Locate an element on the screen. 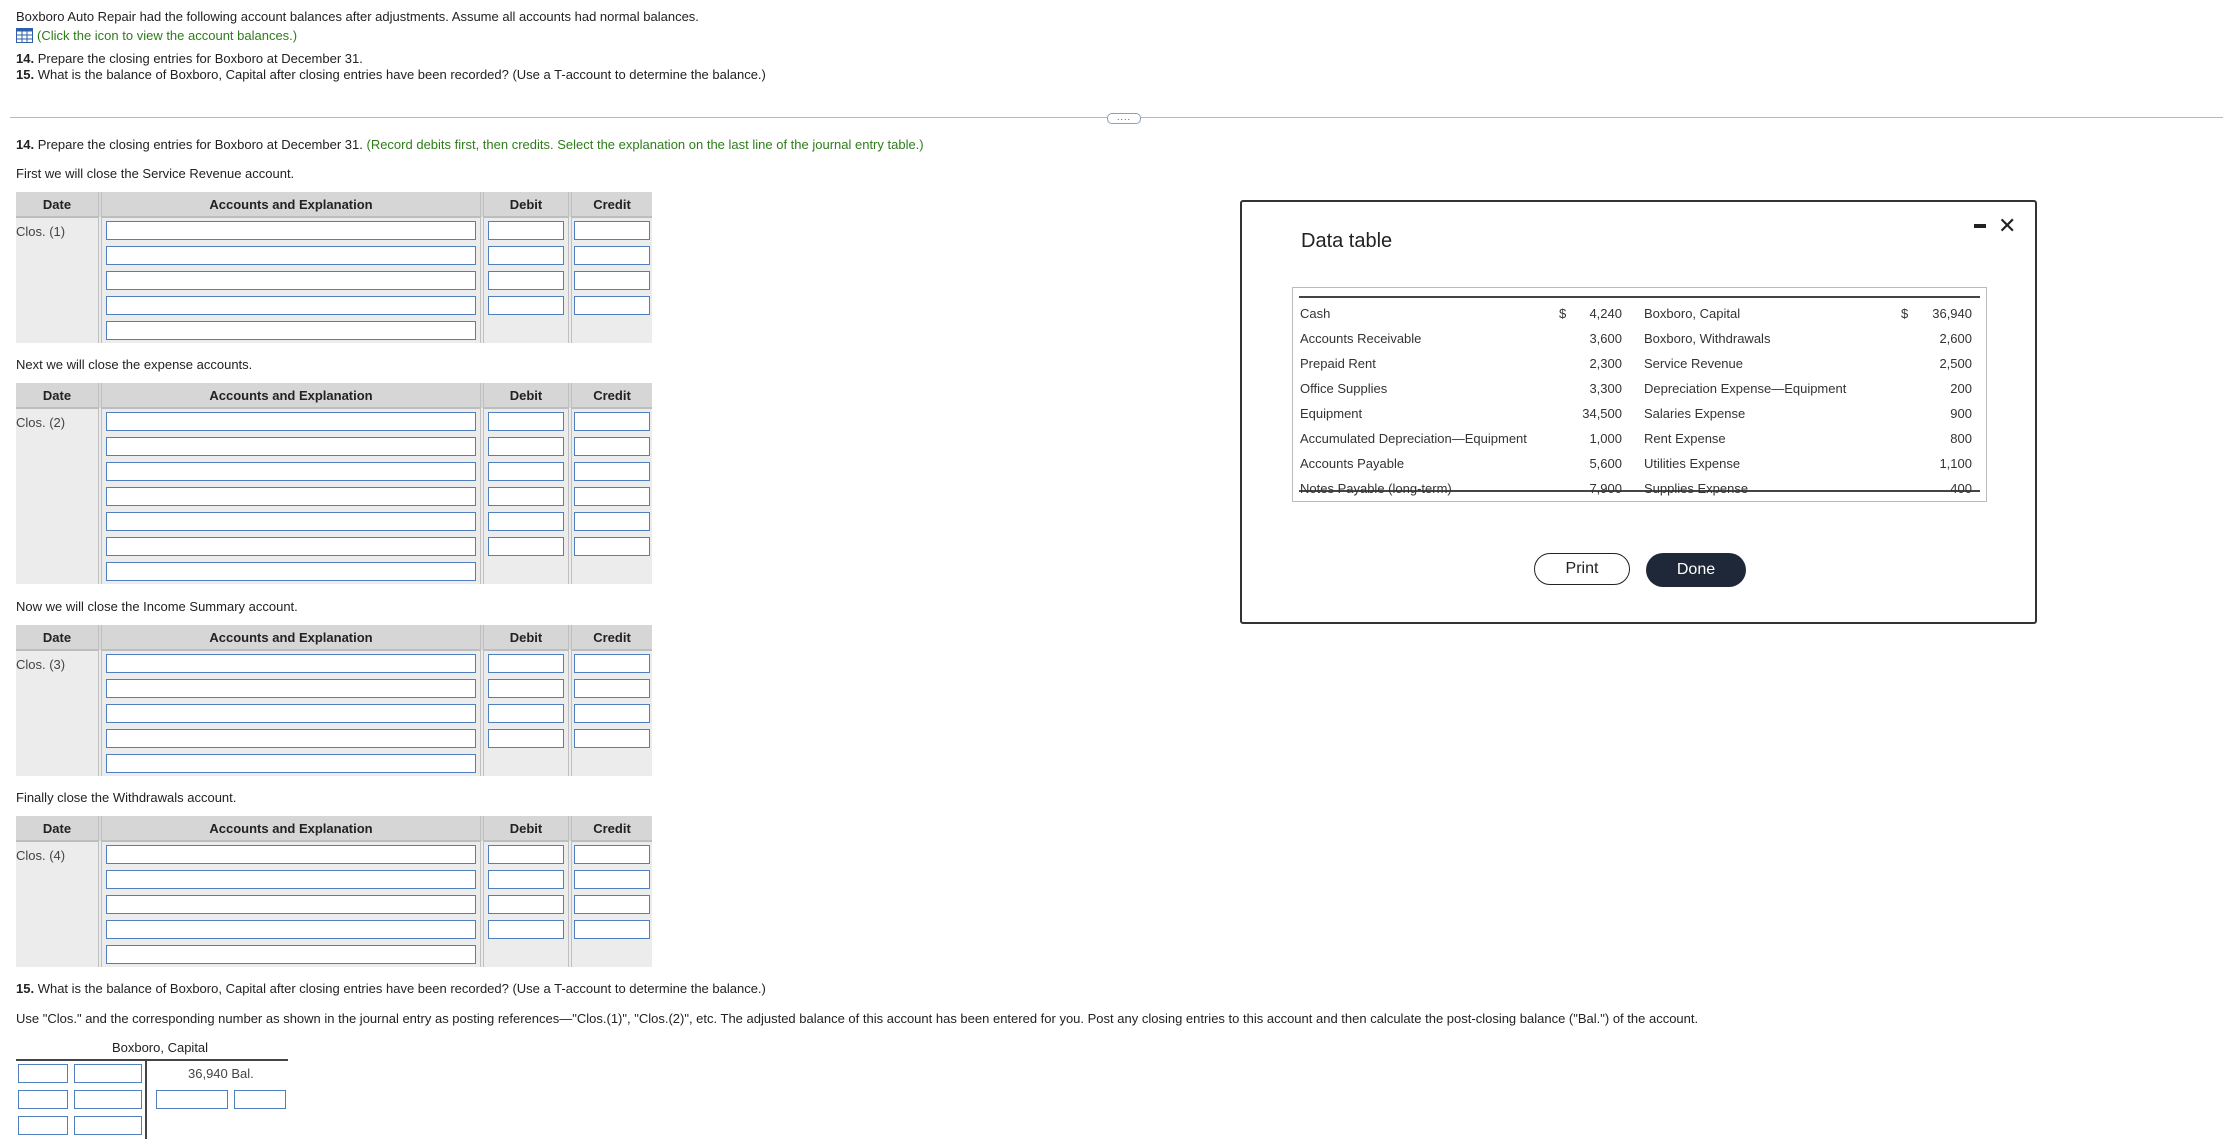  account-name: Service Revenue is located at coordinates (1693, 363).